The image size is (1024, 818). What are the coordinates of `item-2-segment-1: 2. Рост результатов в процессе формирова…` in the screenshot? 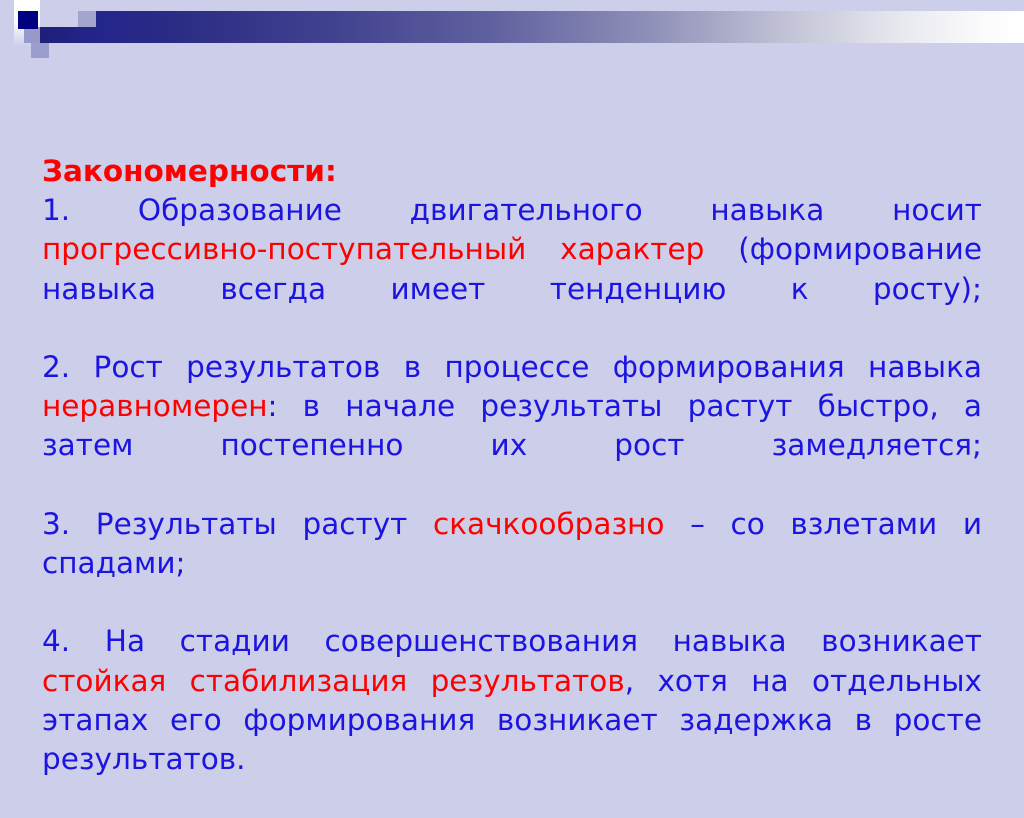 It's located at (512, 367).